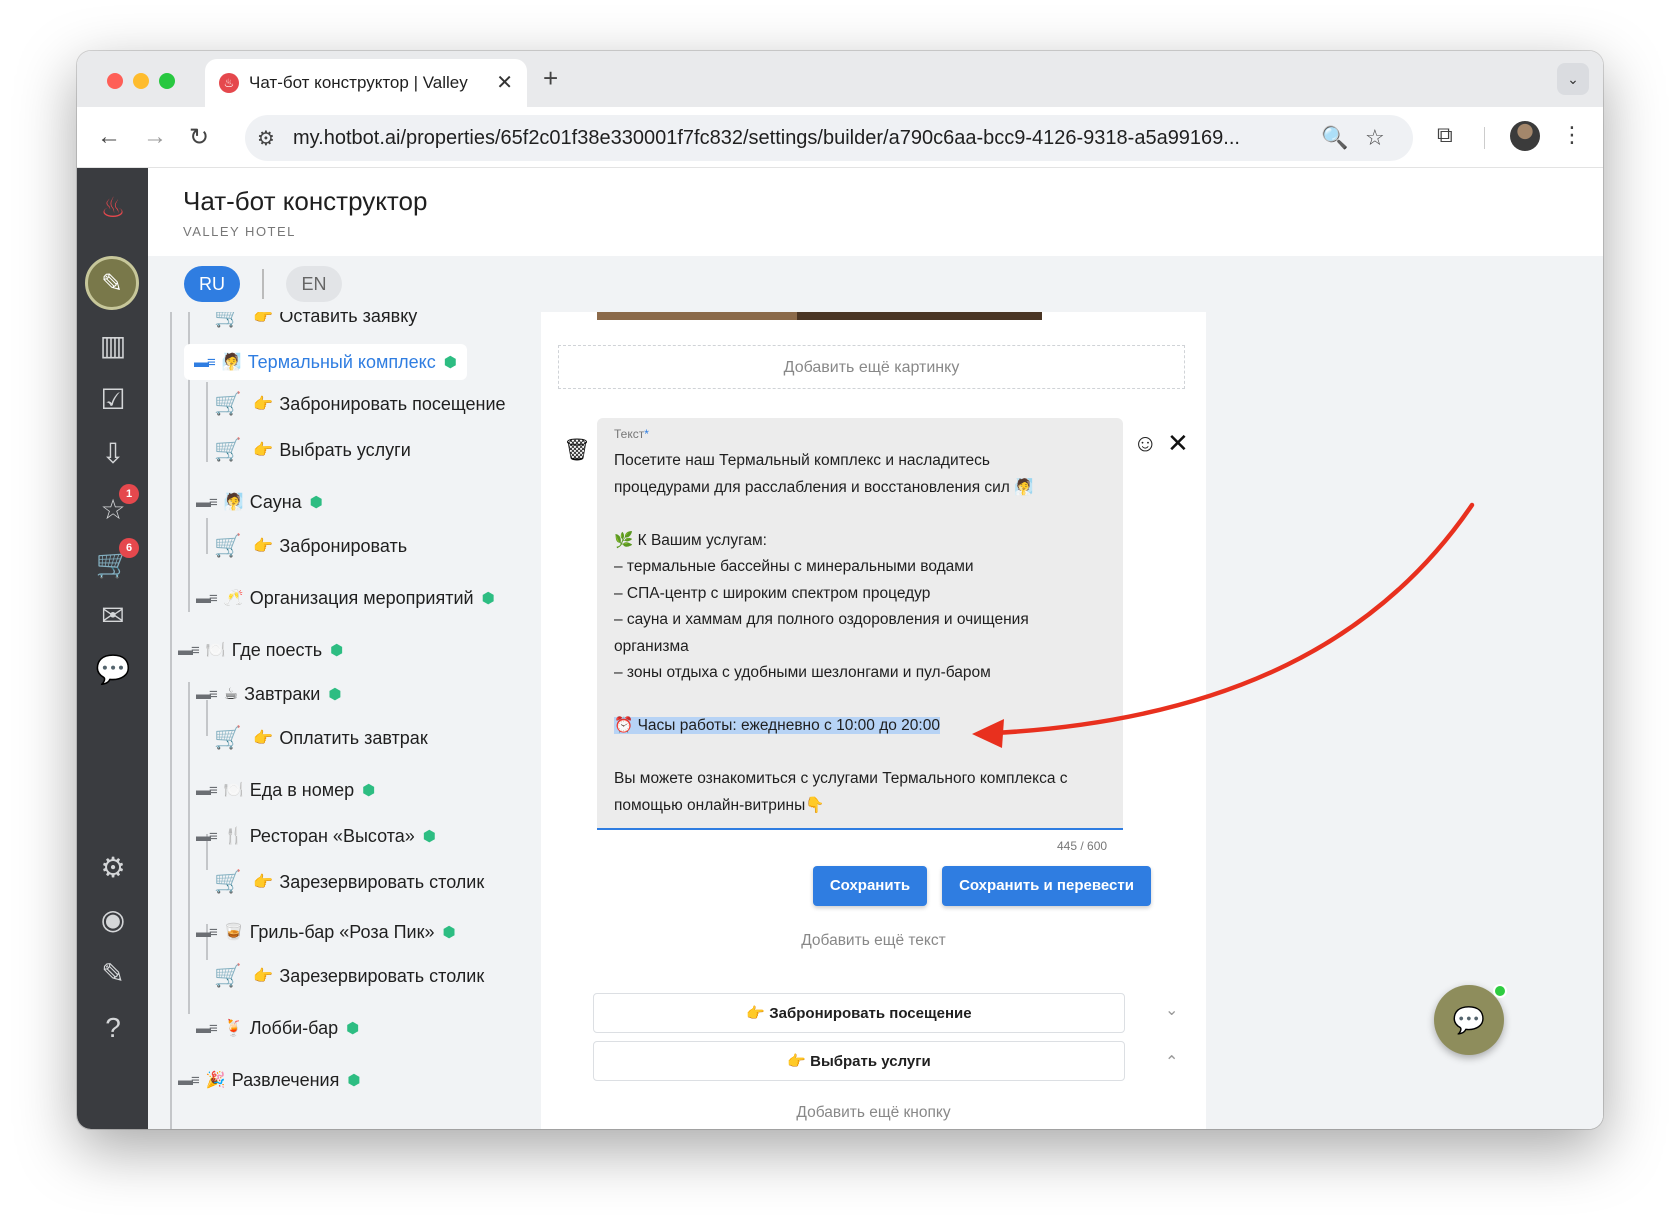  I want to click on reviews-star-icon: ☆ 1, so click(117, 506).